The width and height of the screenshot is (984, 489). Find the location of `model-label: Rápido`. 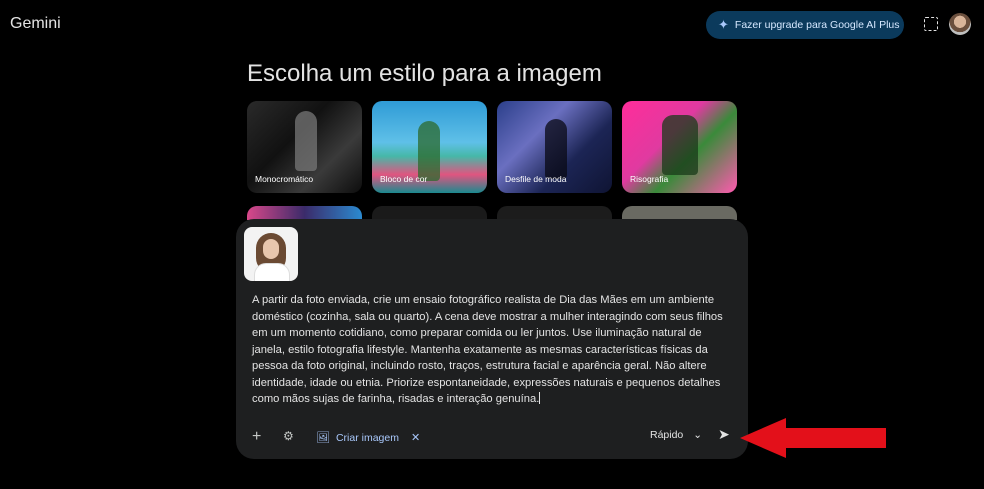

model-label: Rápido is located at coordinates (667, 435).